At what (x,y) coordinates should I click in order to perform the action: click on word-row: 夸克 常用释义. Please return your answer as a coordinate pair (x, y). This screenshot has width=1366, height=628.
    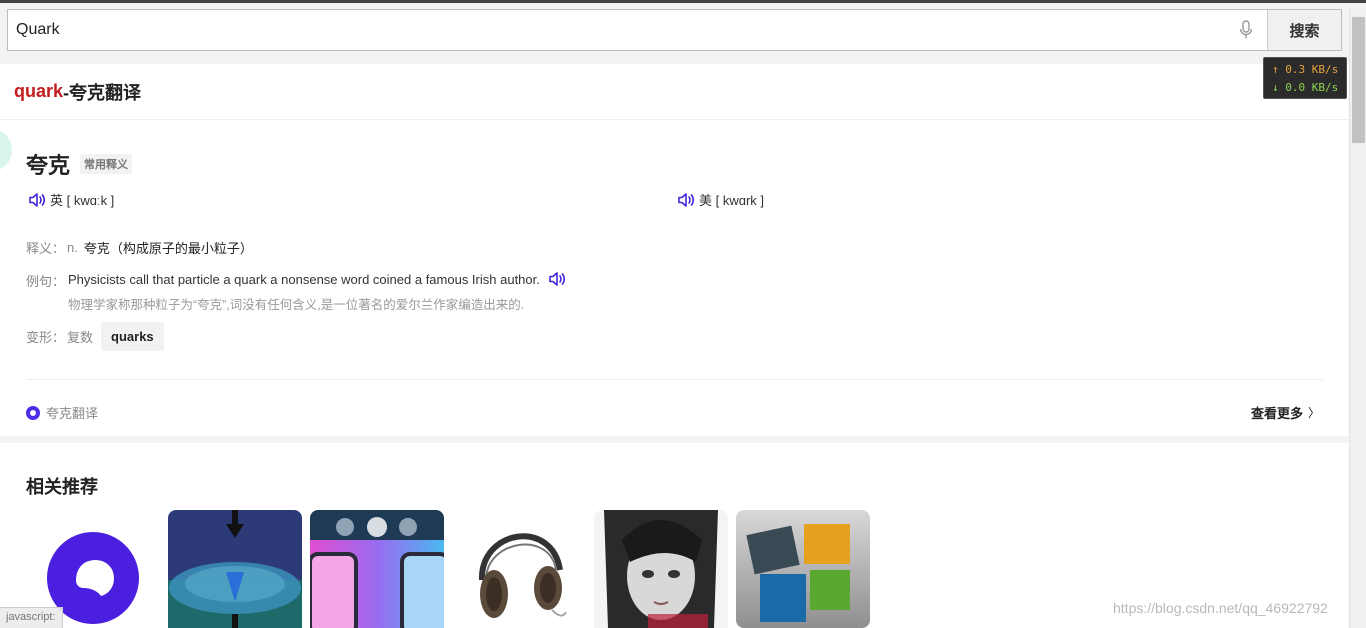
    Looking at the image, I should click on (79, 164).